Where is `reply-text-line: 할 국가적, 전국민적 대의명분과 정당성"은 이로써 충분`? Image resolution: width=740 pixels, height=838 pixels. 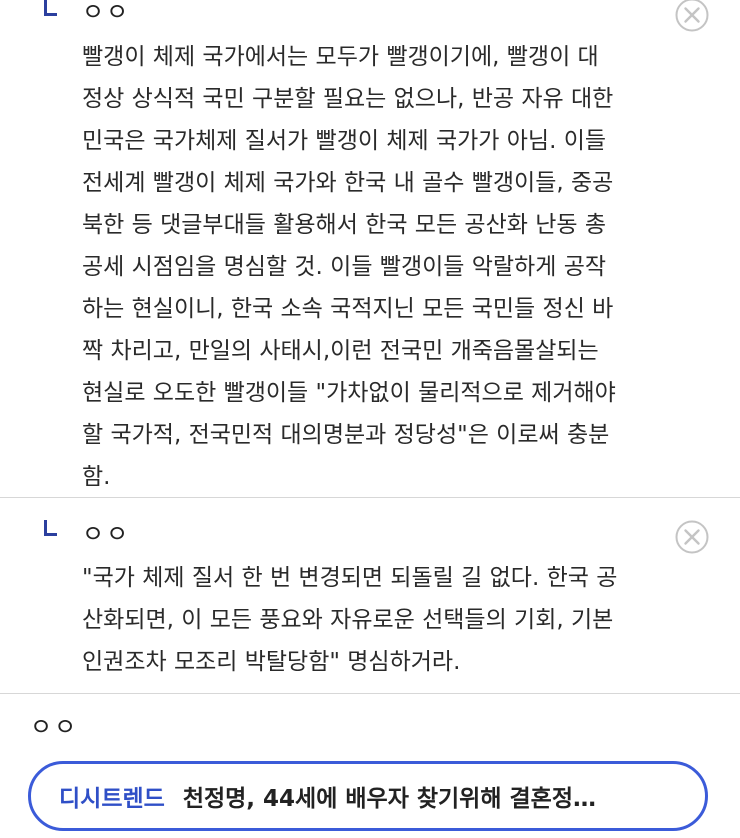 reply-text-line: 할 국가적, 전국민적 대의명분과 정당성"은 이로써 충분 is located at coordinates (346, 435).